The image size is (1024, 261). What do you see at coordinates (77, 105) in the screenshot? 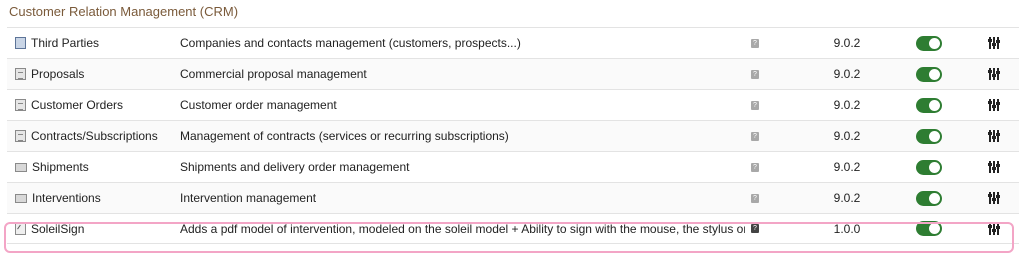
I see `module-name: Customer Orders` at bounding box center [77, 105].